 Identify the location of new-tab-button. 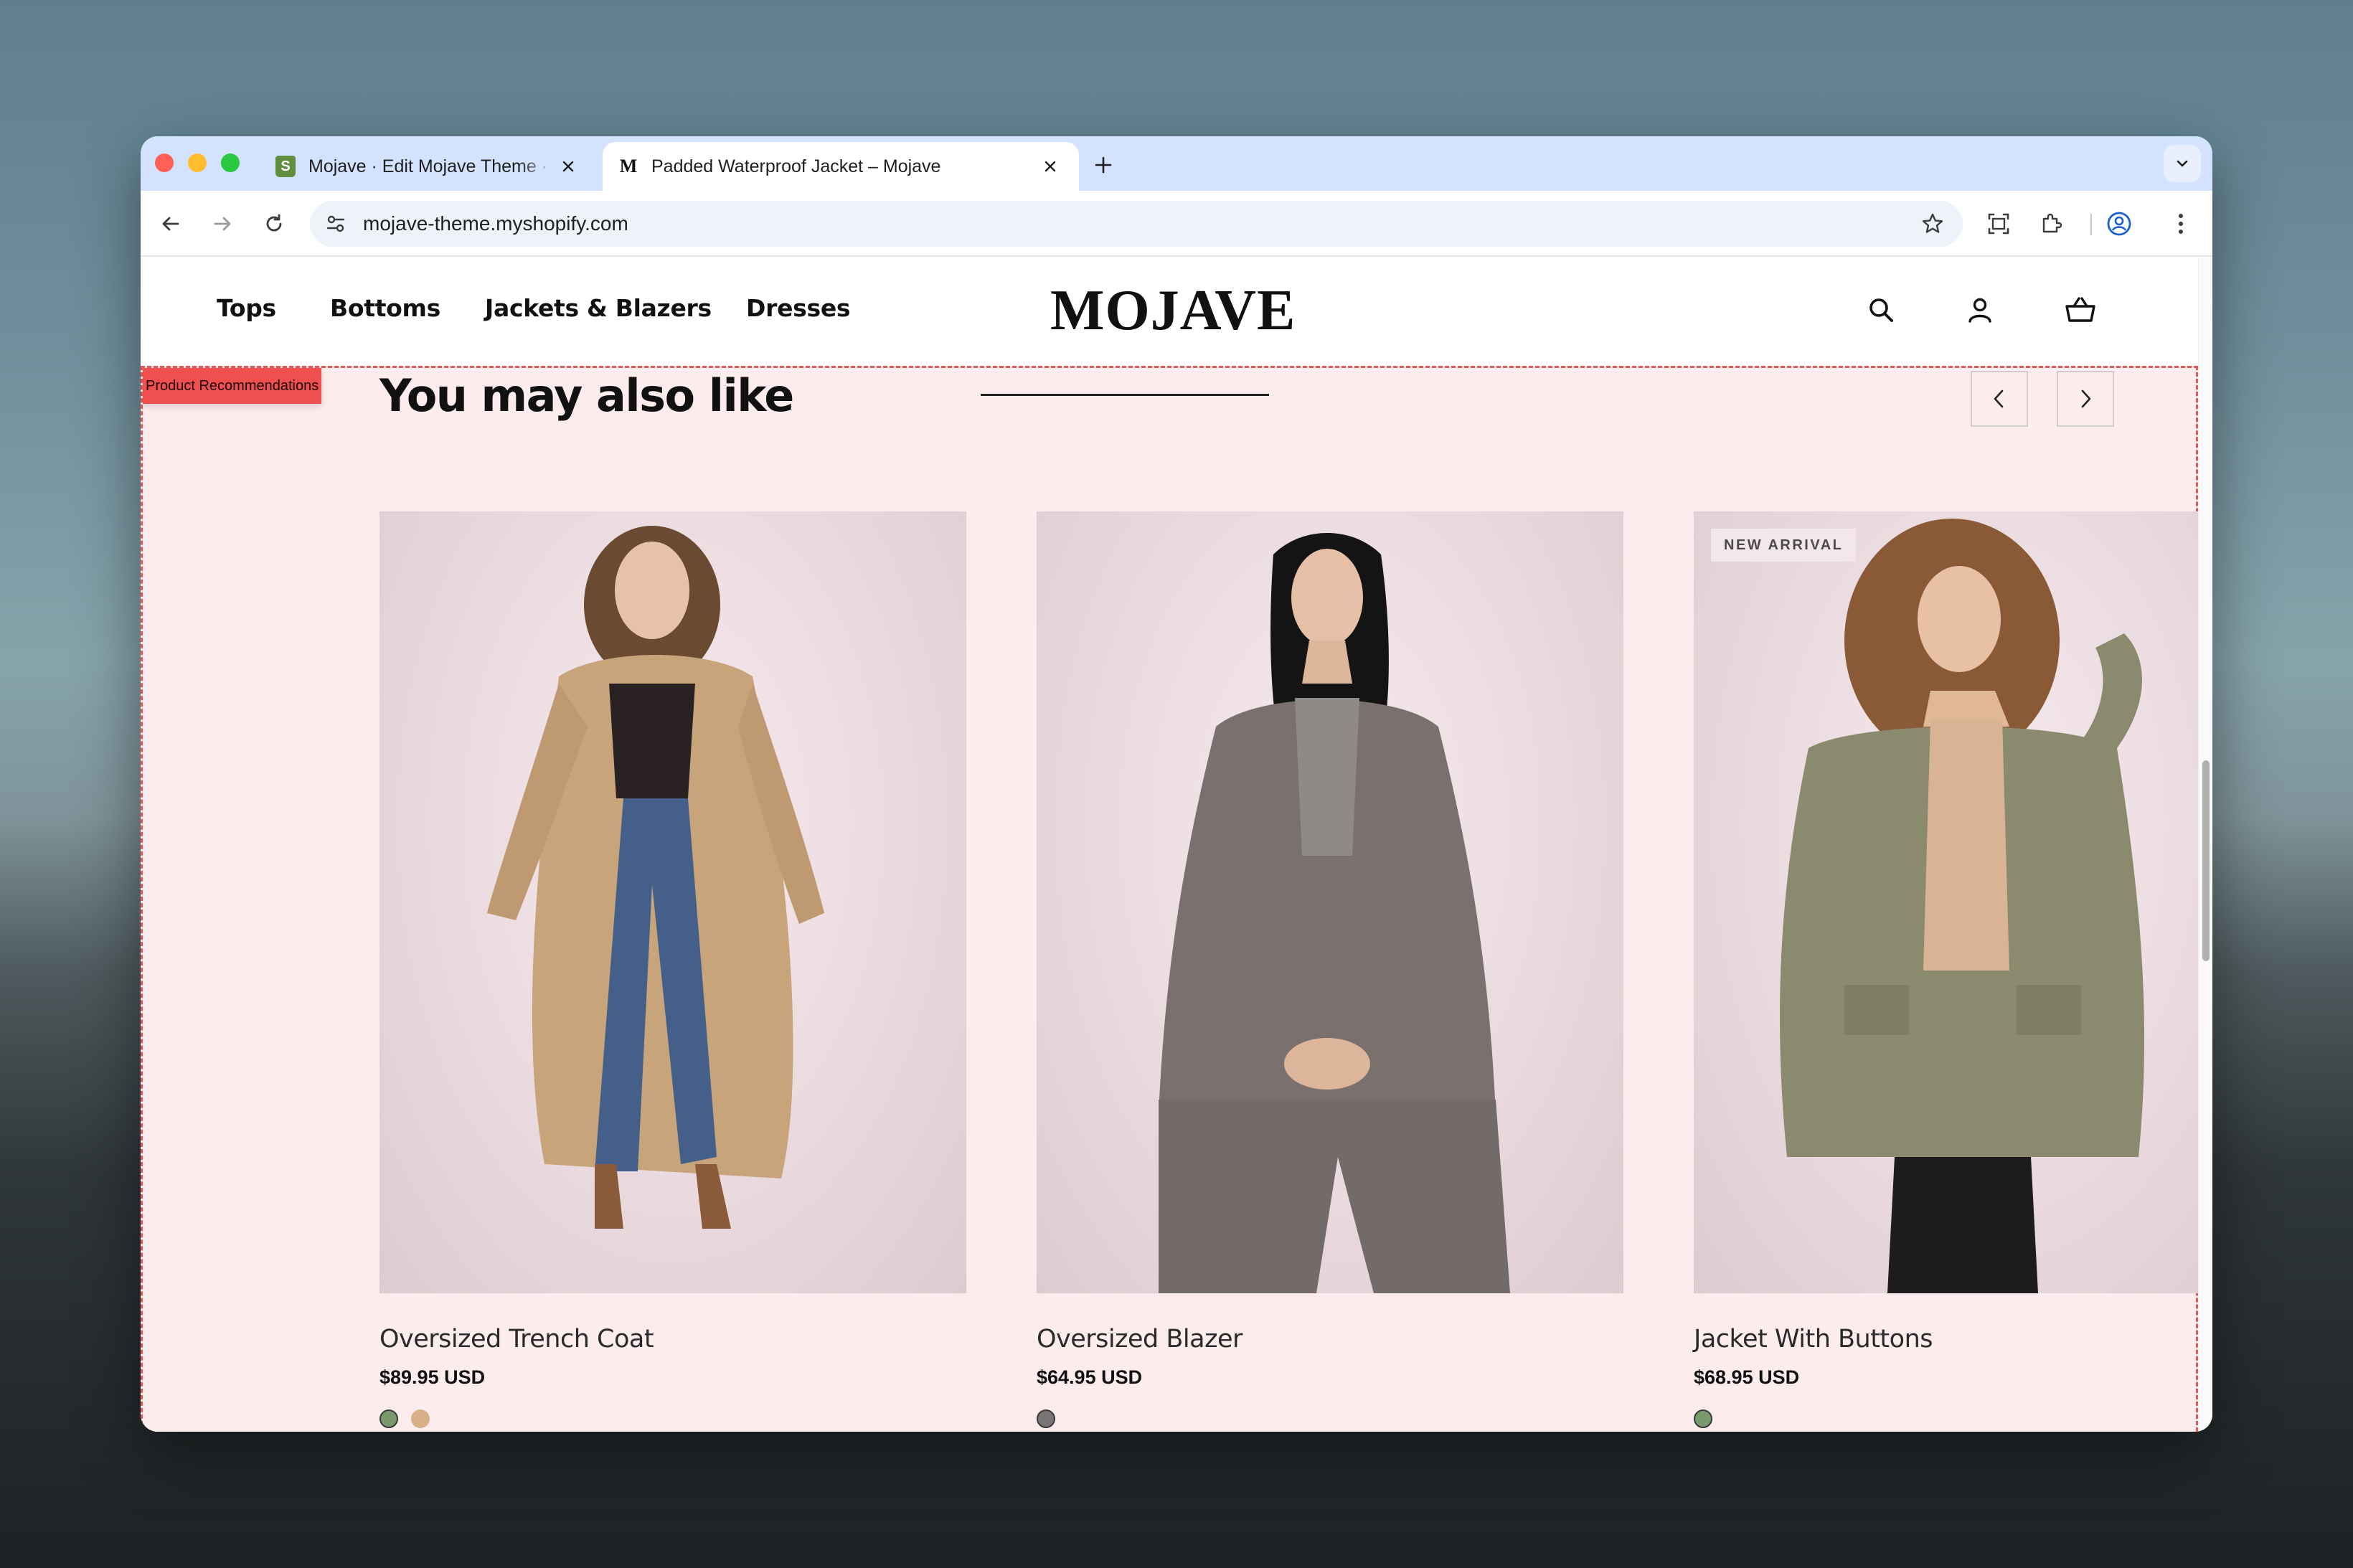
(1103, 165).